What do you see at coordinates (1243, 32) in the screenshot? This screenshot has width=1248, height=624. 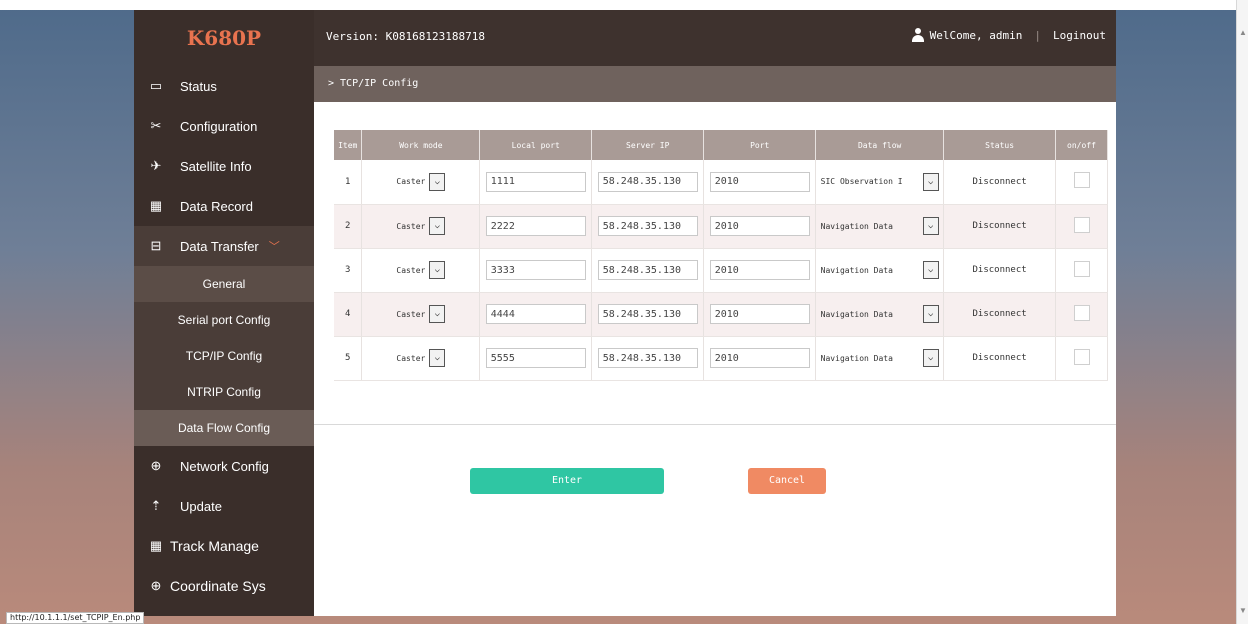 I see `scroll-up-icon: ▲` at bounding box center [1243, 32].